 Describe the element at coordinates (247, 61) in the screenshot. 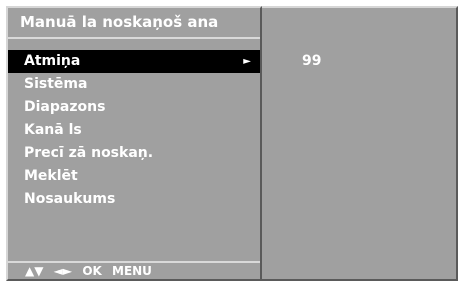

I see `right-arrow-icon: ►` at that location.